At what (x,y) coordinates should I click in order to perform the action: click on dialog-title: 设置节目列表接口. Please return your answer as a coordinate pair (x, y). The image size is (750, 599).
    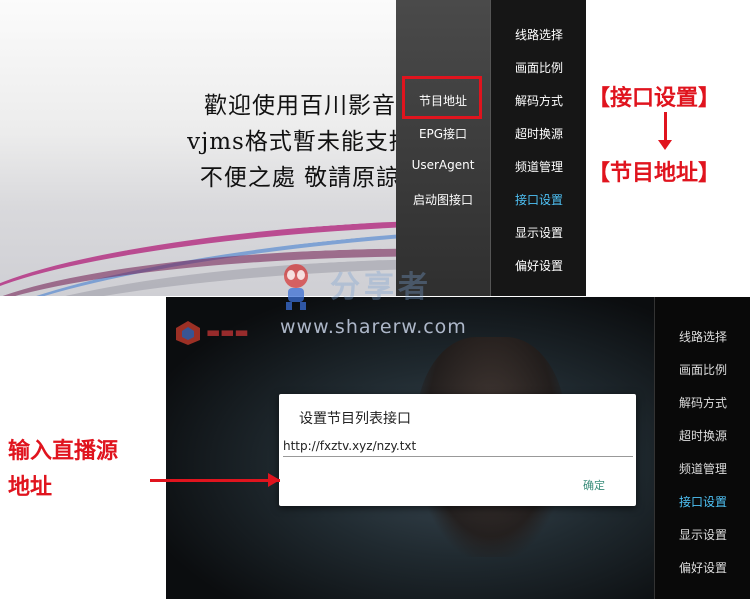
    Looking at the image, I should click on (355, 419).